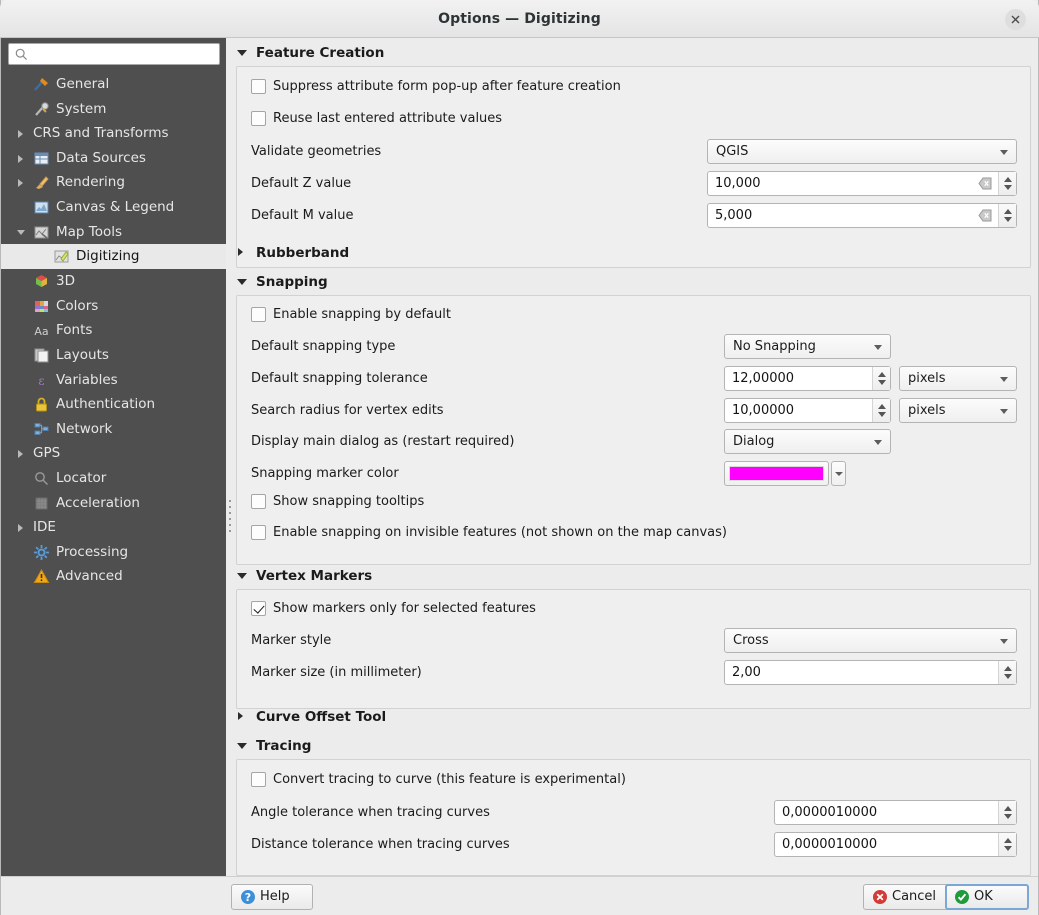 Image resolution: width=1039 pixels, height=915 pixels. I want to click on sidebar-item-label: Acceleration, so click(98, 502).